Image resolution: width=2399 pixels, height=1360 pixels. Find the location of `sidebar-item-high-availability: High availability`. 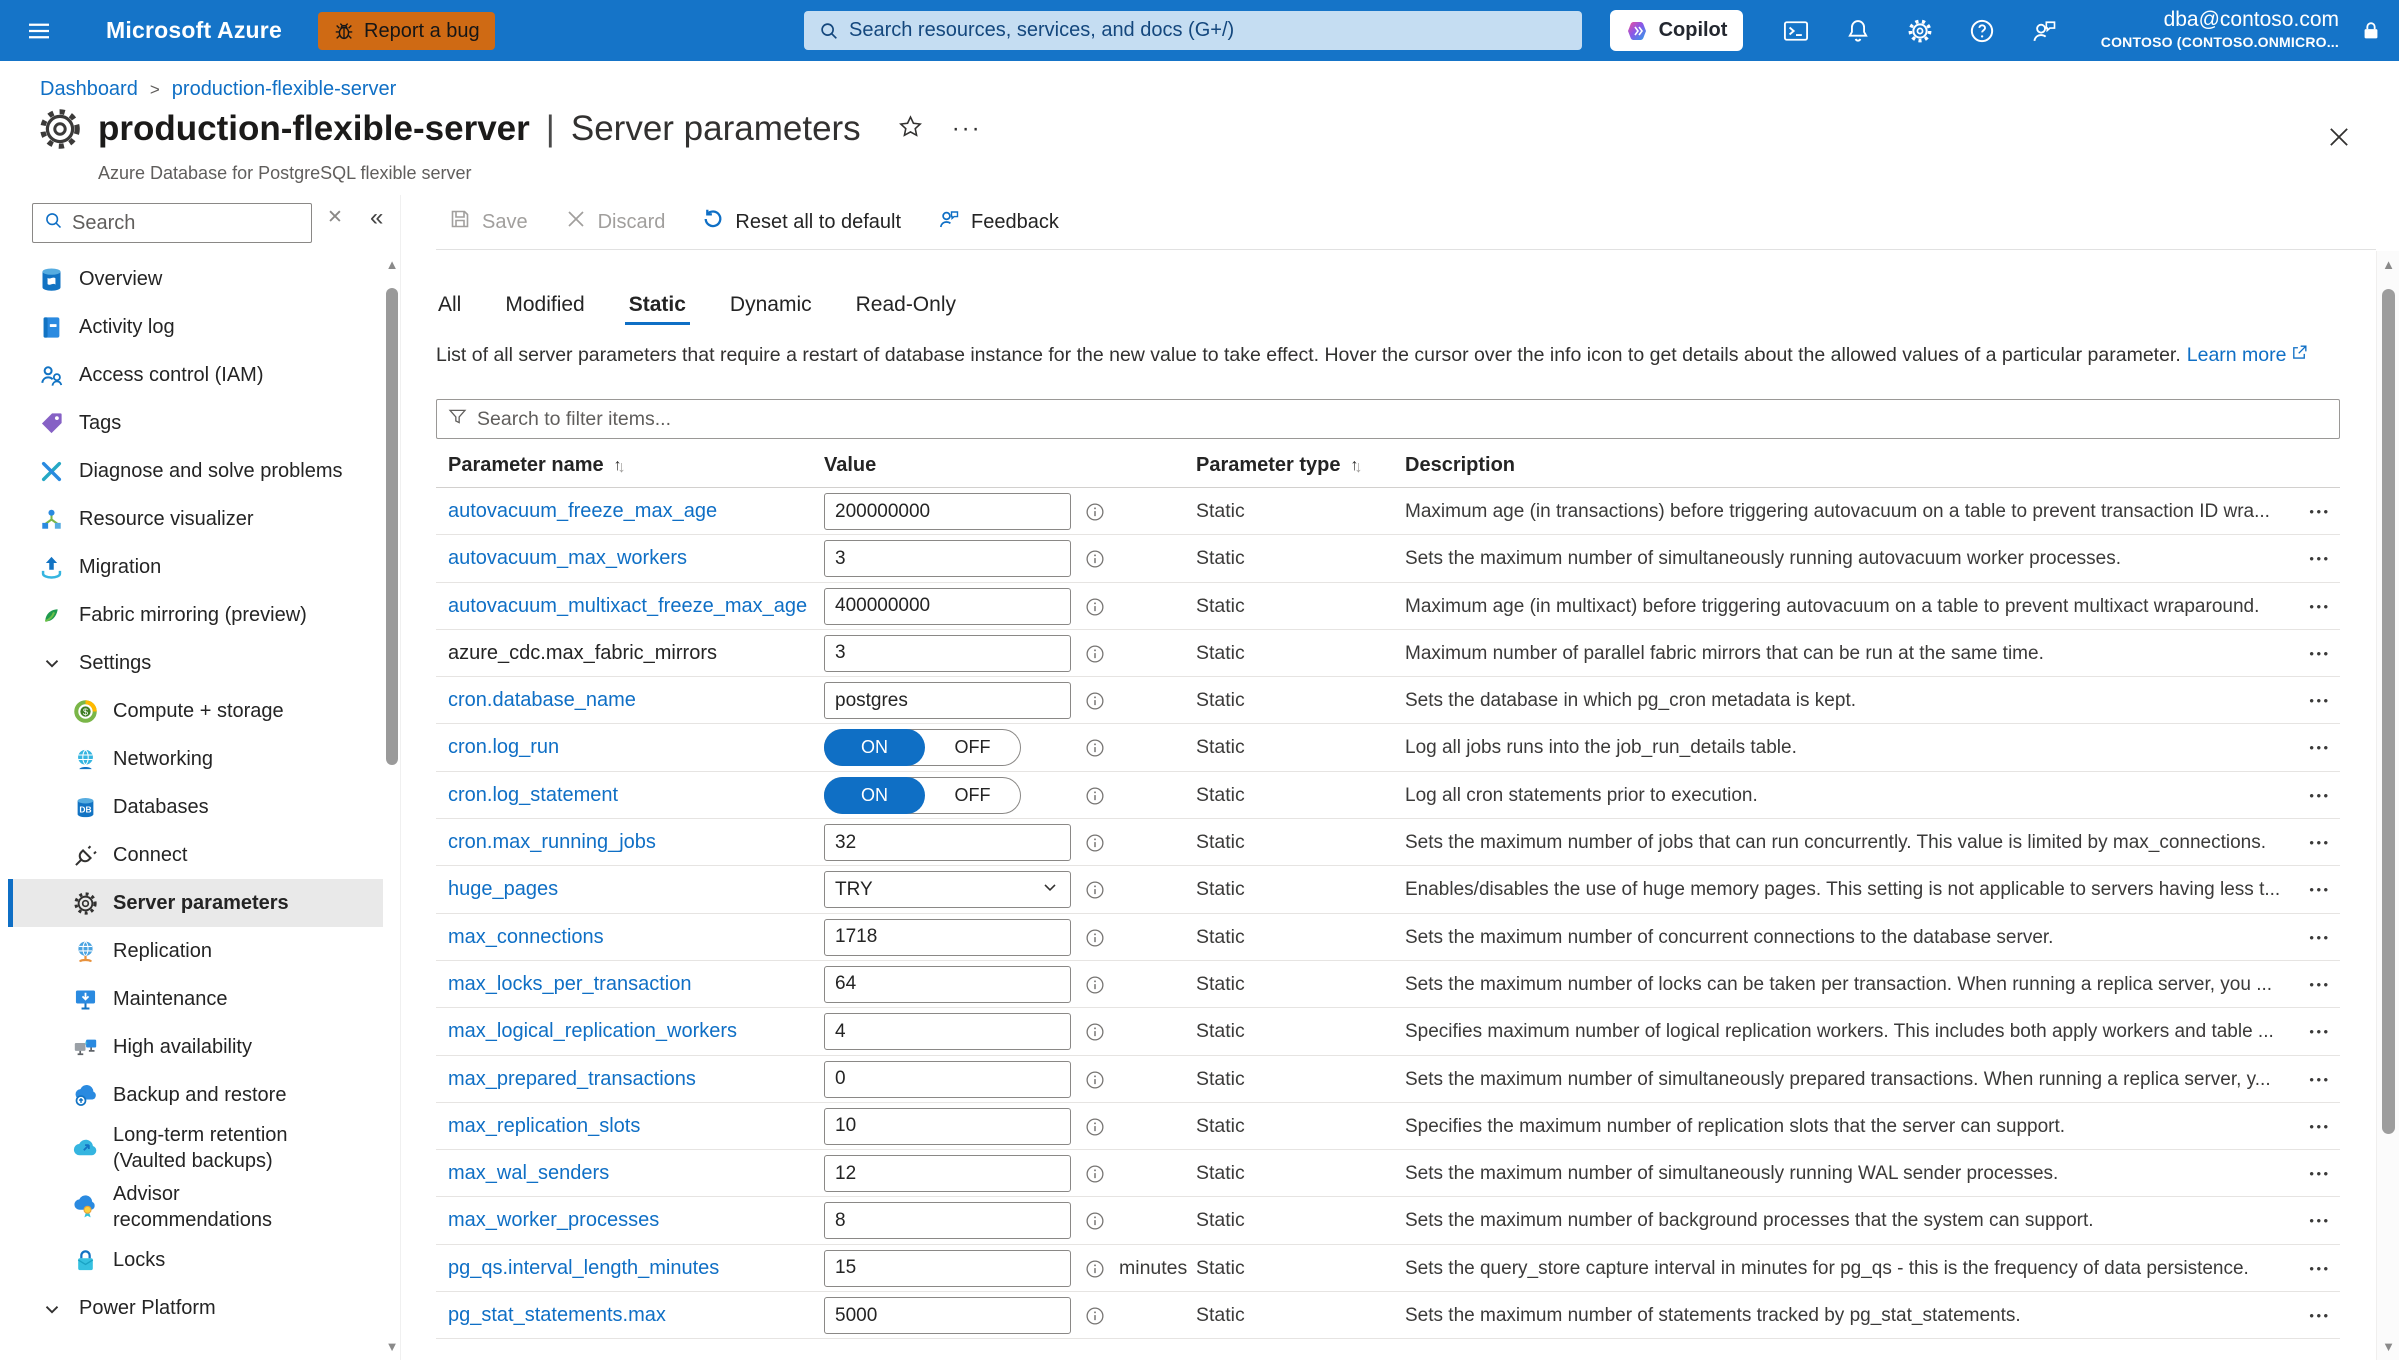

sidebar-item-high-availability: High availability is located at coordinates (195, 1047).